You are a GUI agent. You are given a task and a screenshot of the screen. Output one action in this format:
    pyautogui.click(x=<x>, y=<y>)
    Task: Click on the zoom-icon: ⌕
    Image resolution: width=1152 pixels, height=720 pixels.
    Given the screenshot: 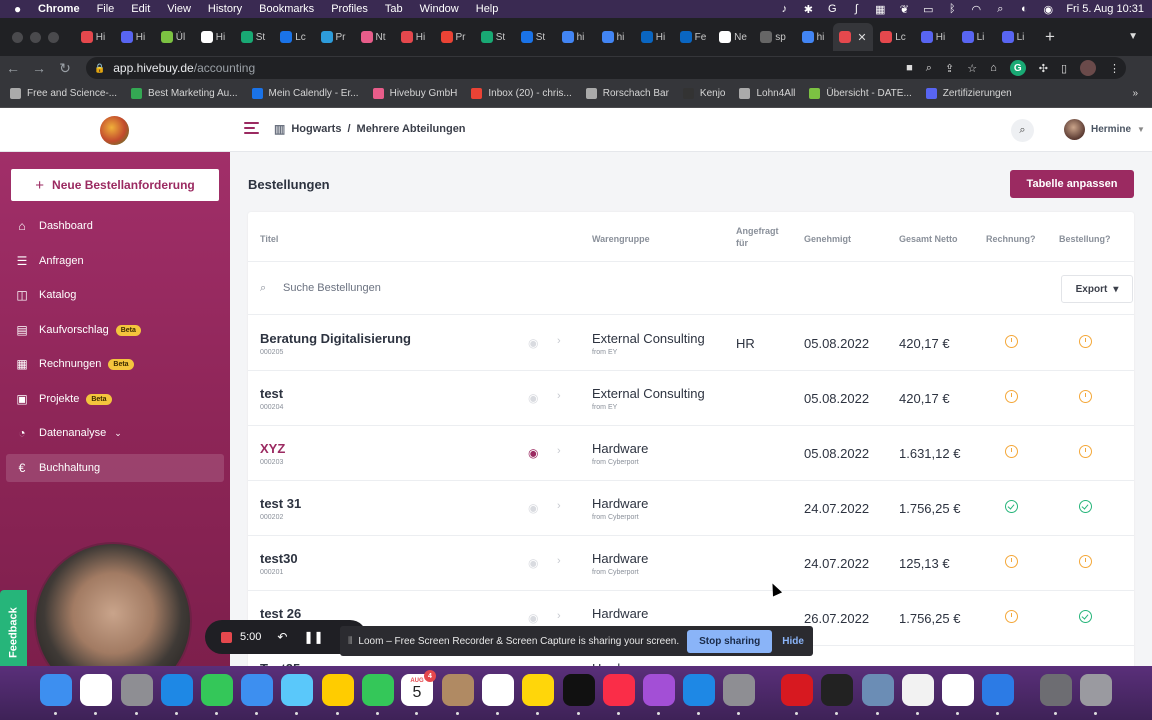 What is the action you would take?
    pyautogui.click(x=929, y=68)
    